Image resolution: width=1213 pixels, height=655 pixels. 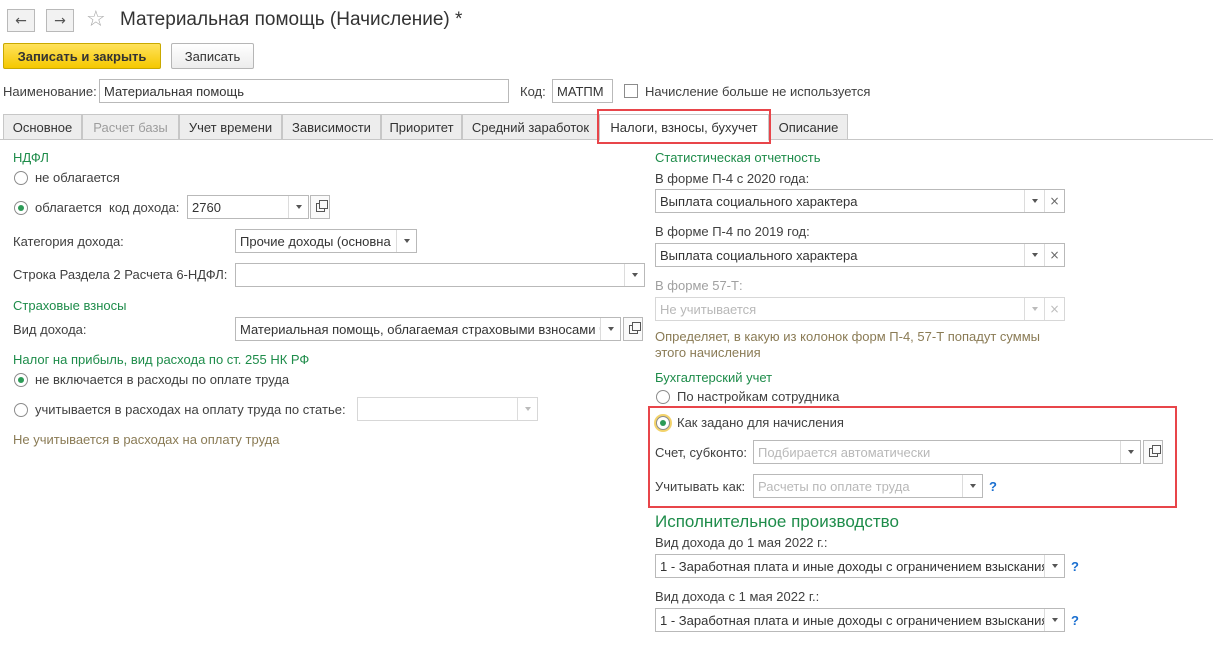 What do you see at coordinates (421, 127) in the screenshot?
I see `tab-priority: Приоритет` at bounding box center [421, 127].